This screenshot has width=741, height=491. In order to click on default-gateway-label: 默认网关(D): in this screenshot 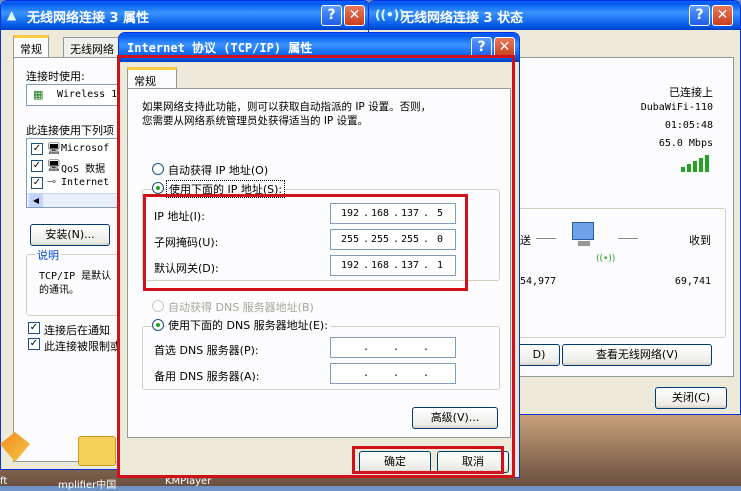, I will do `click(186, 268)`.